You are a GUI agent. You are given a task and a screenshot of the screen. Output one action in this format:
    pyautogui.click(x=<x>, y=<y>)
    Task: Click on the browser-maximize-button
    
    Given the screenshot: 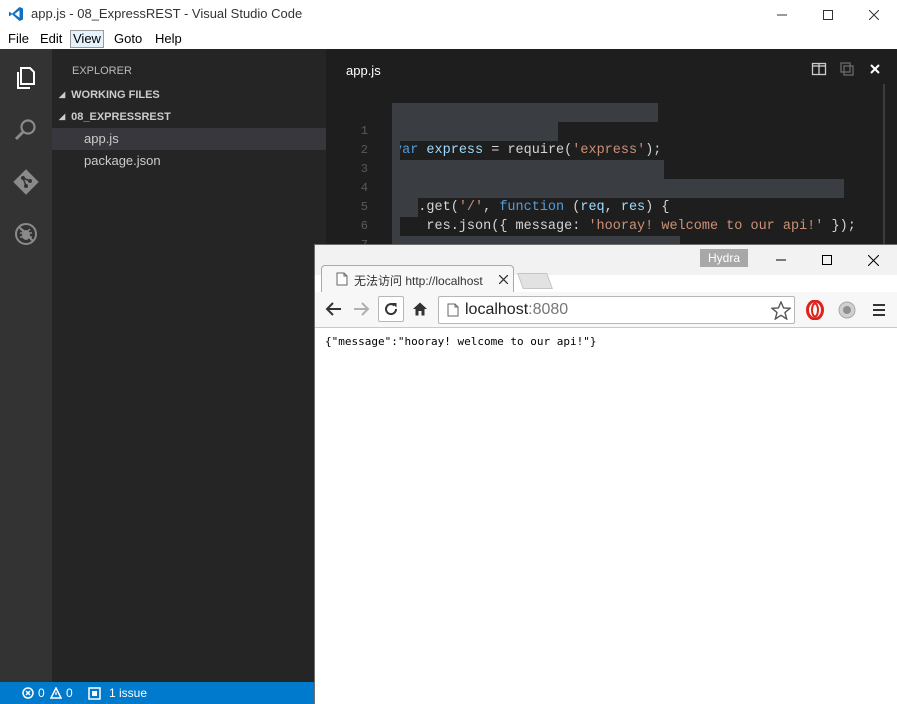 What is the action you would take?
    pyautogui.click(x=827, y=260)
    